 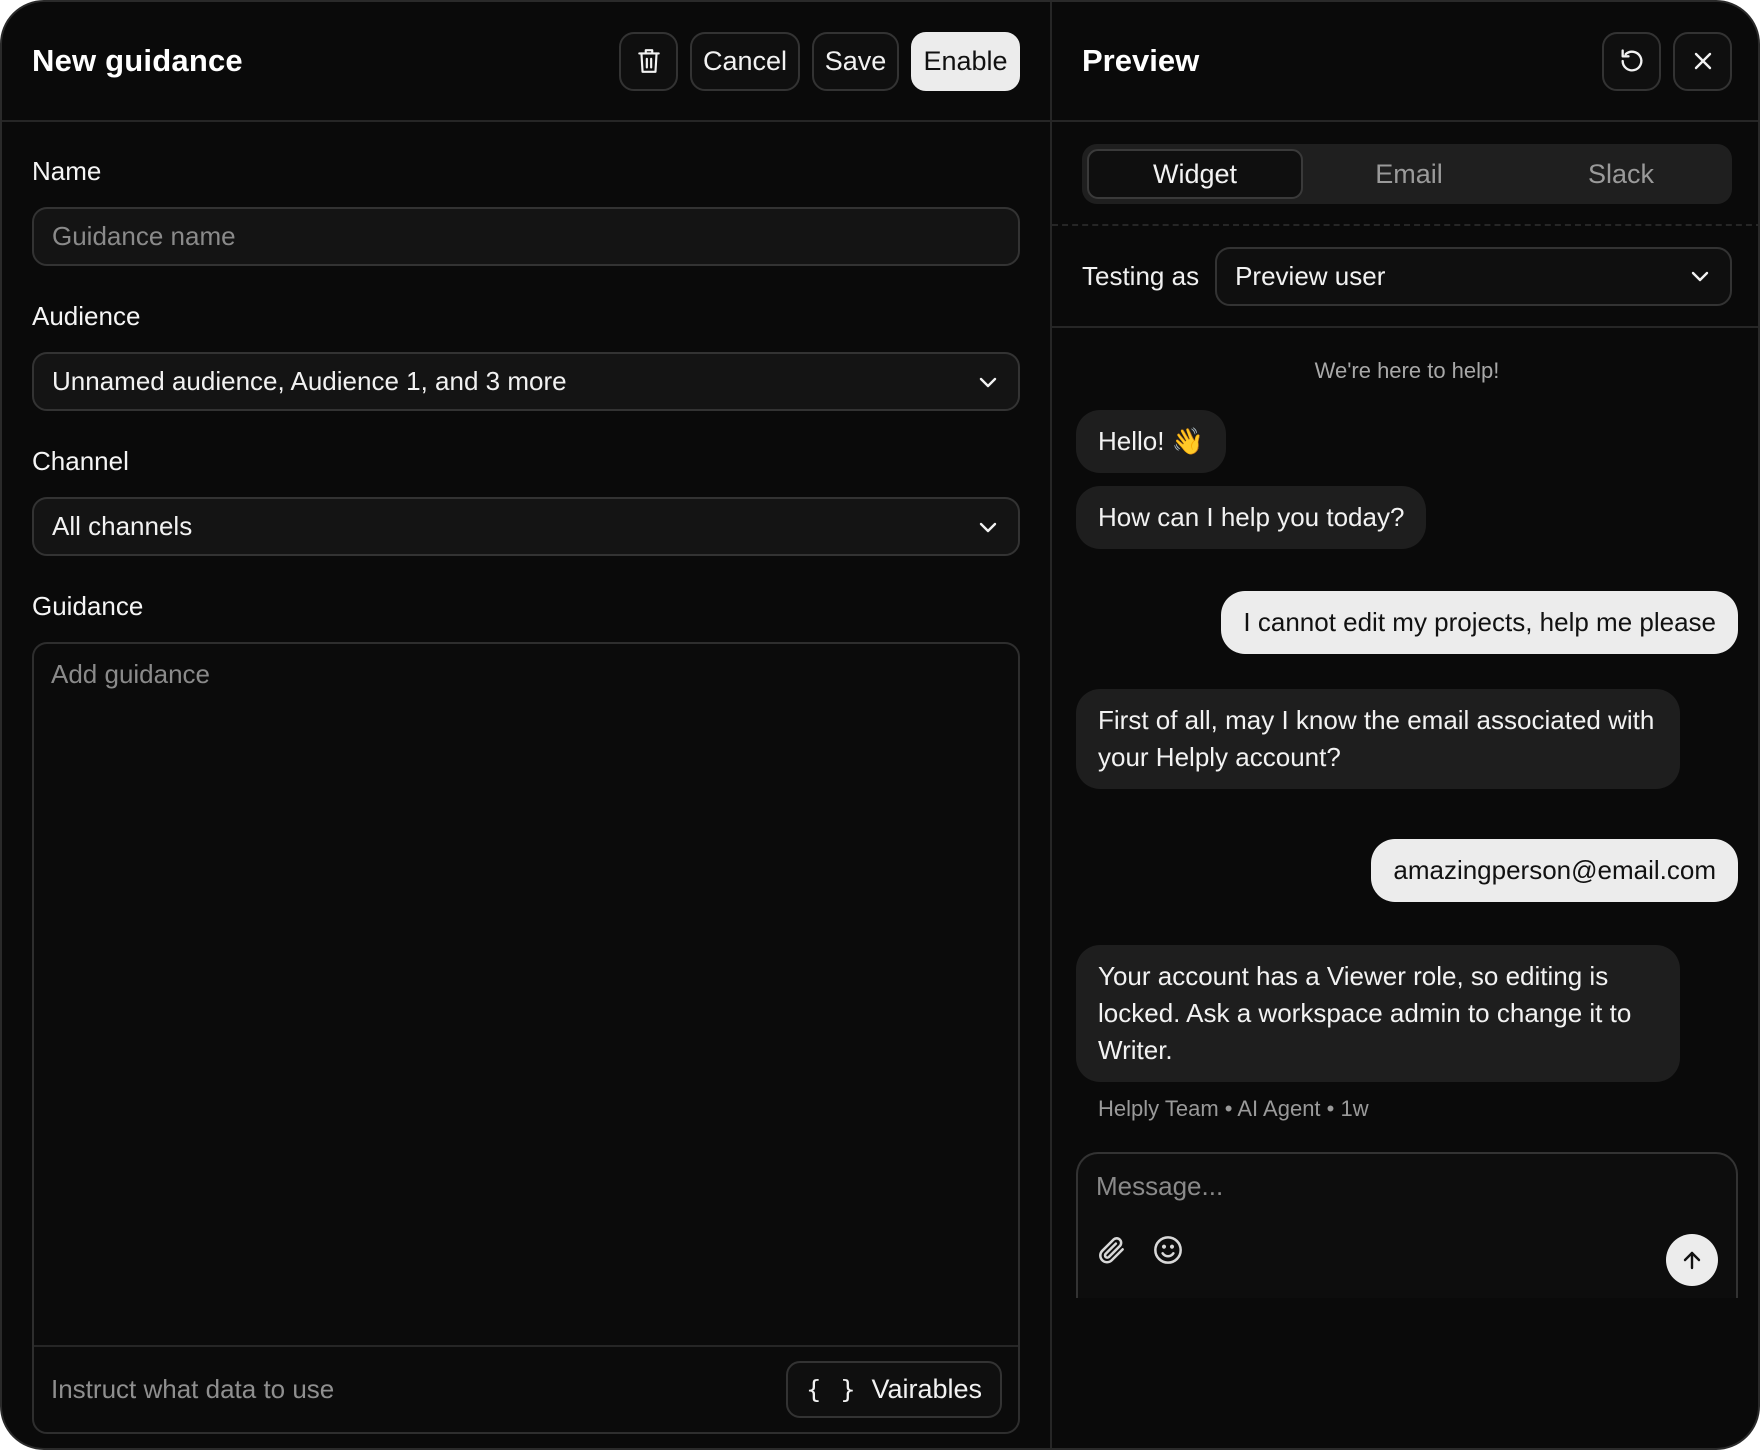 I want to click on audience-select: Unnamed audience, Audience 1, and 3 more, so click(x=526, y=381).